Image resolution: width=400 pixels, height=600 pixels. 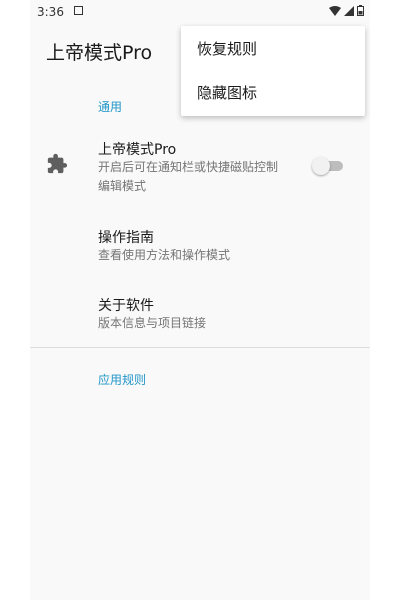 I want to click on wifi-icon, so click(x=335, y=10).